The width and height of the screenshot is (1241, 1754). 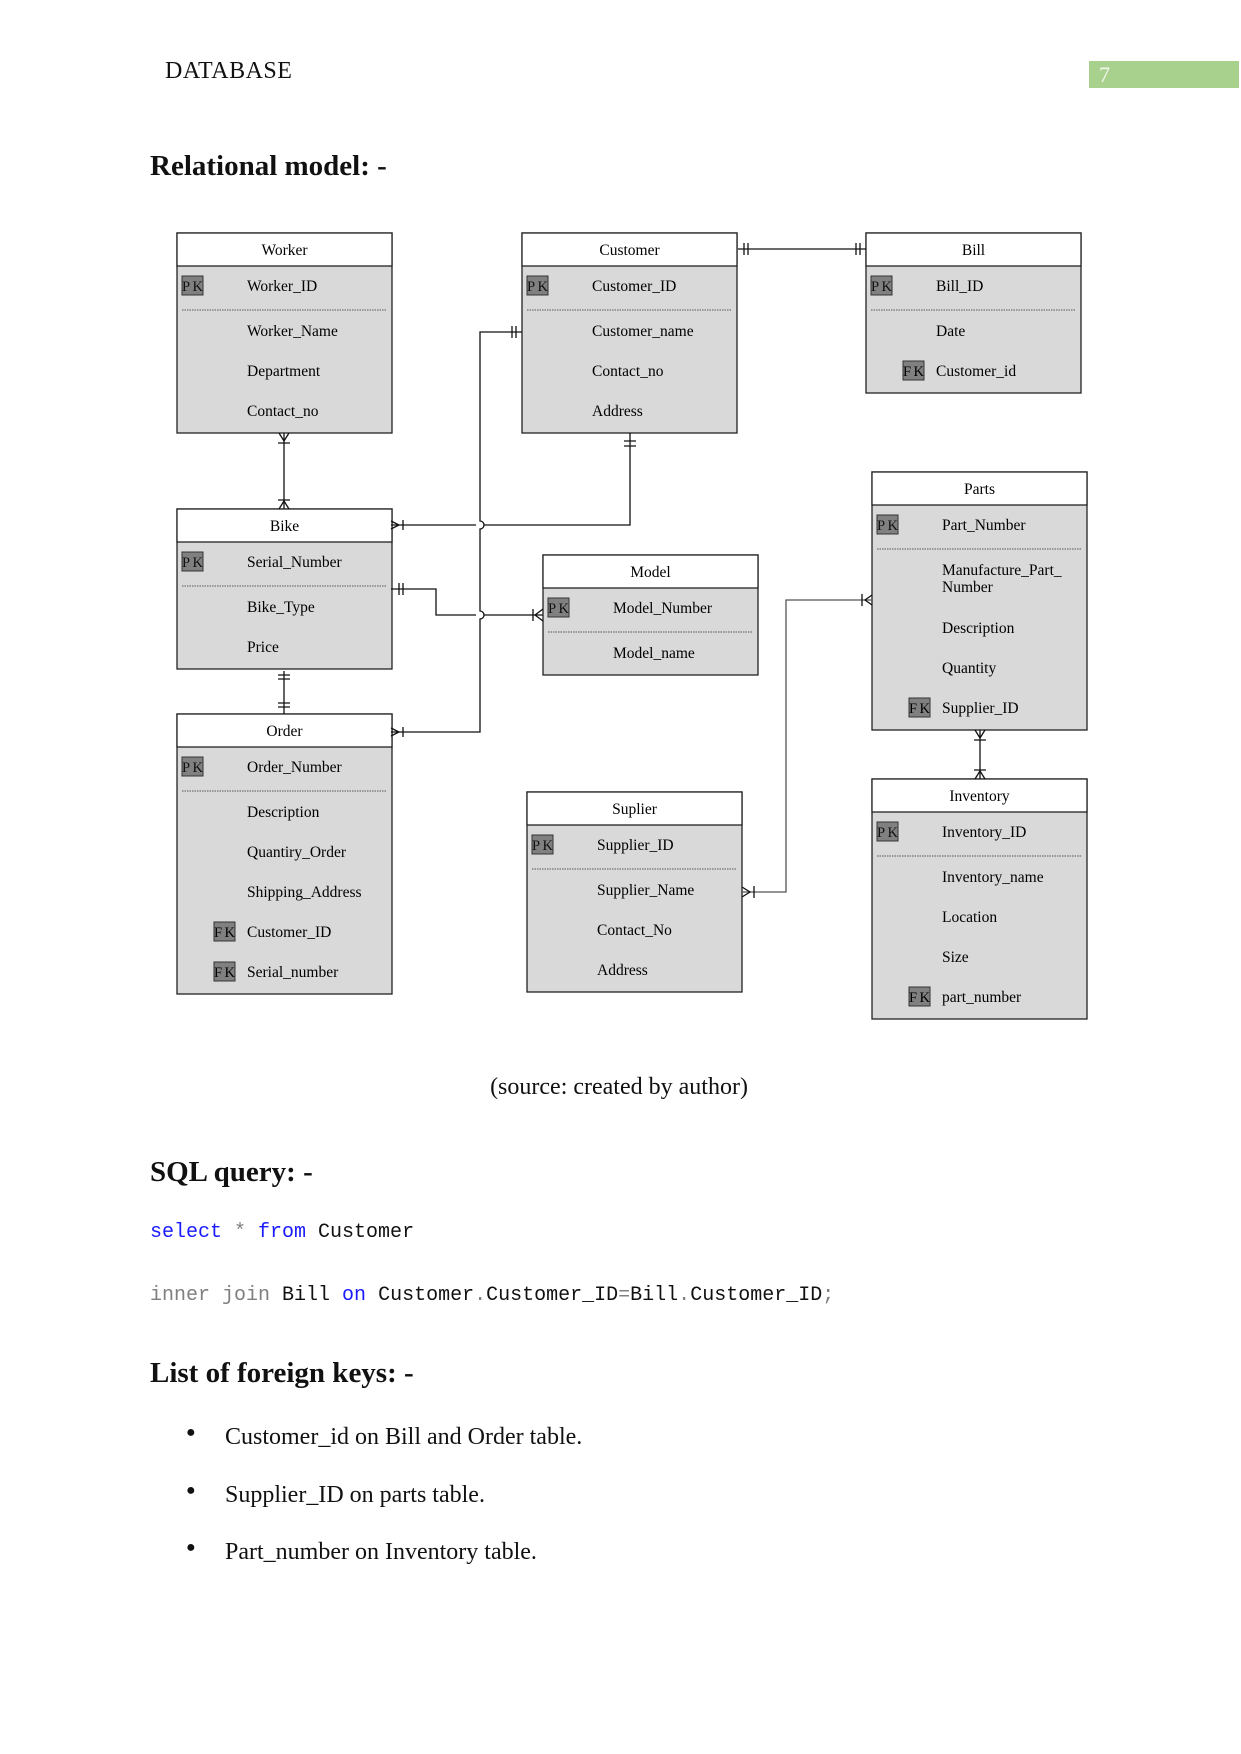 I want to click on entity-name: Parts, so click(x=979, y=489).